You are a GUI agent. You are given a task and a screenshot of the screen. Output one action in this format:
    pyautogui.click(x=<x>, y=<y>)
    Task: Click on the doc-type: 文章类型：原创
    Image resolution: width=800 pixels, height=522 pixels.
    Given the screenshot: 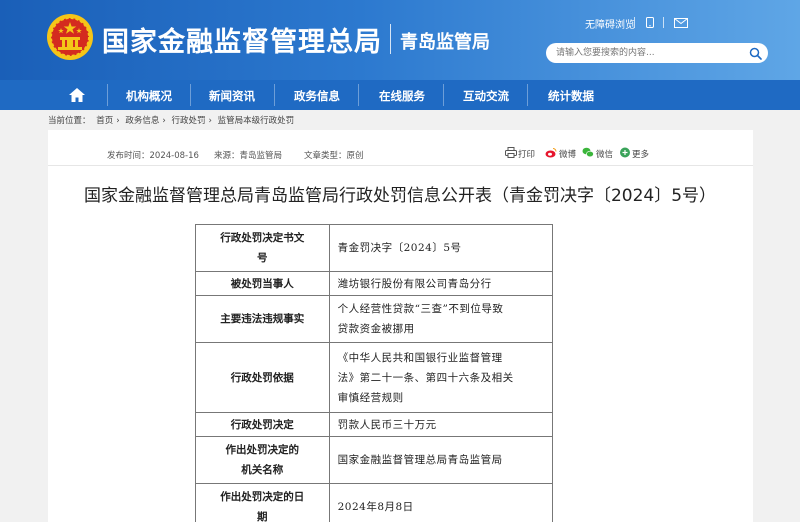 What is the action you would take?
    pyautogui.click(x=334, y=156)
    